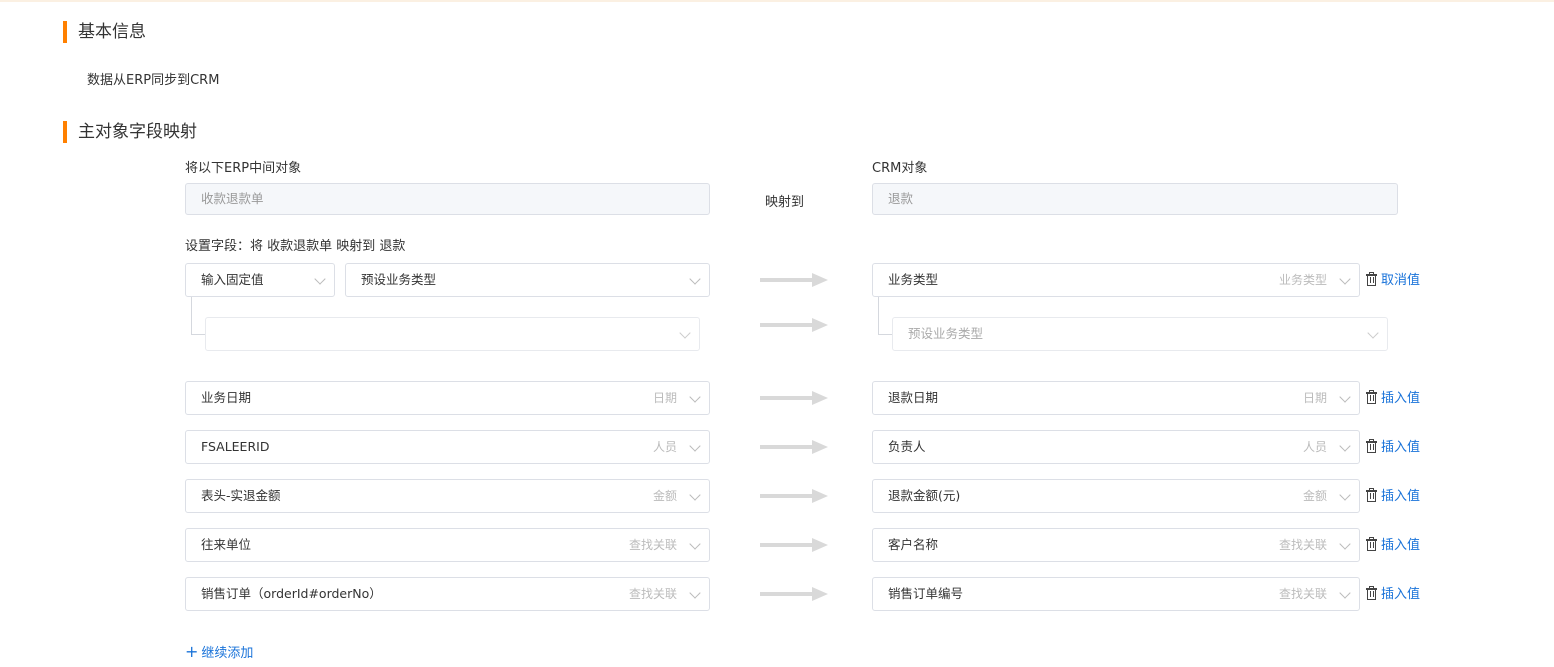  I want to click on crm-field-select: 客户名称 查找关联, so click(1116, 545).